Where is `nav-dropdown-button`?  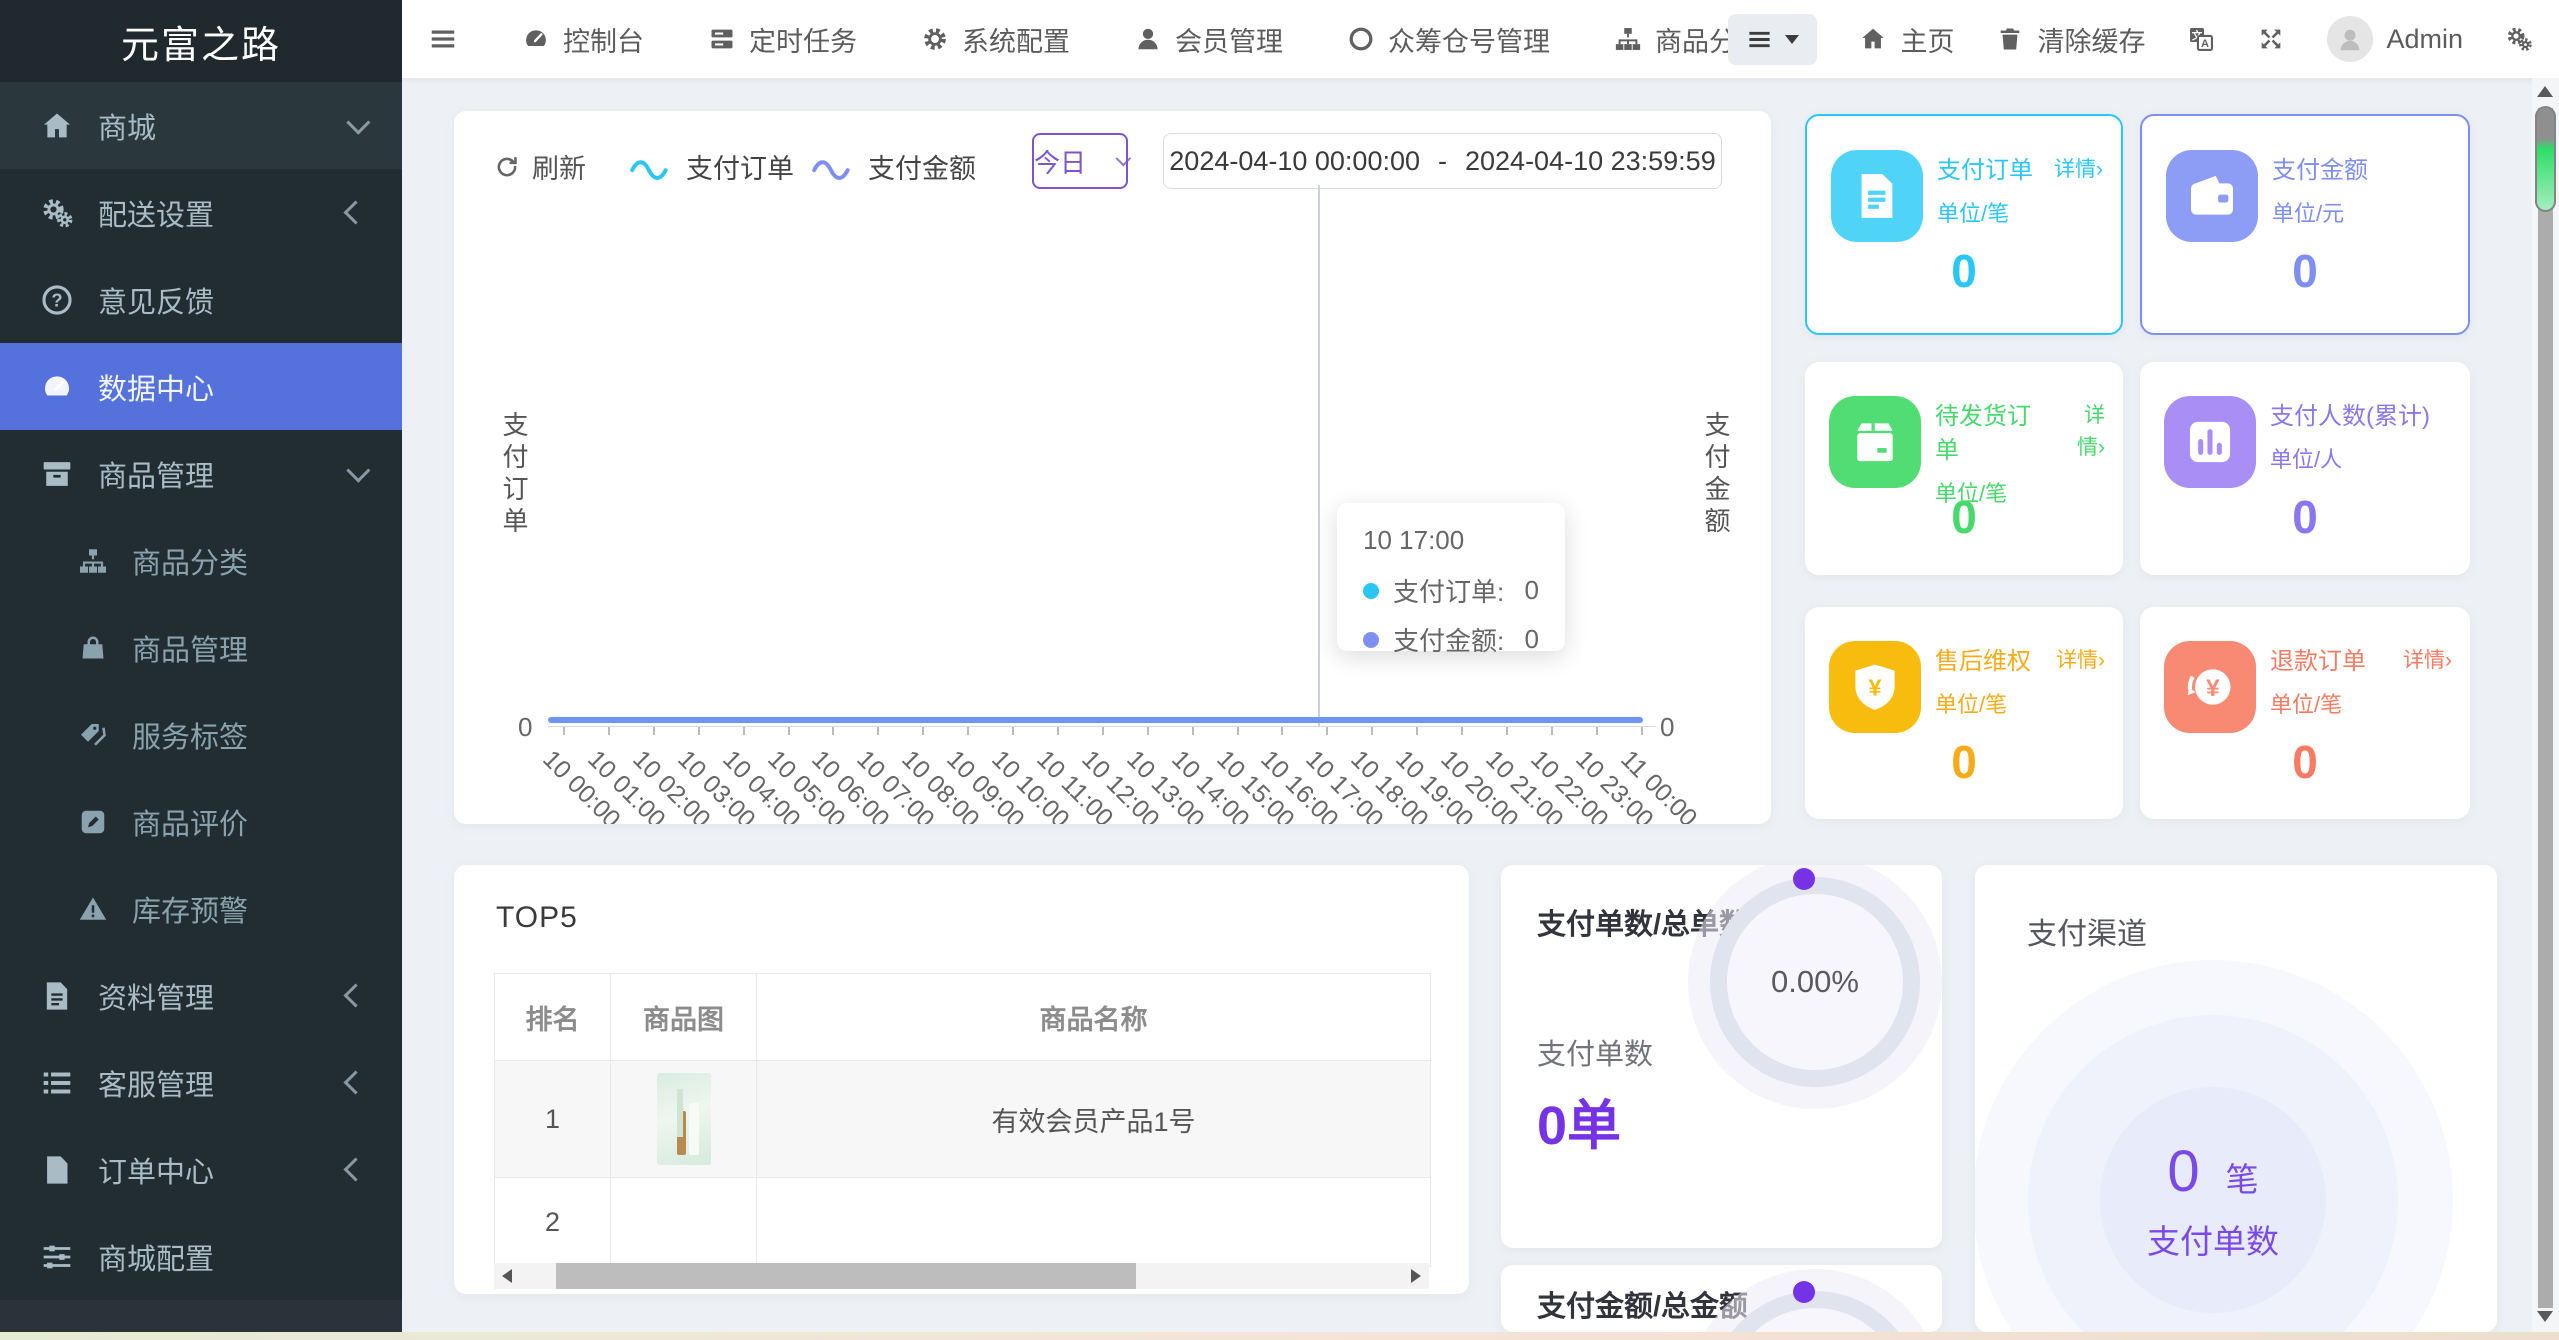
nav-dropdown-button is located at coordinates (1773, 39).